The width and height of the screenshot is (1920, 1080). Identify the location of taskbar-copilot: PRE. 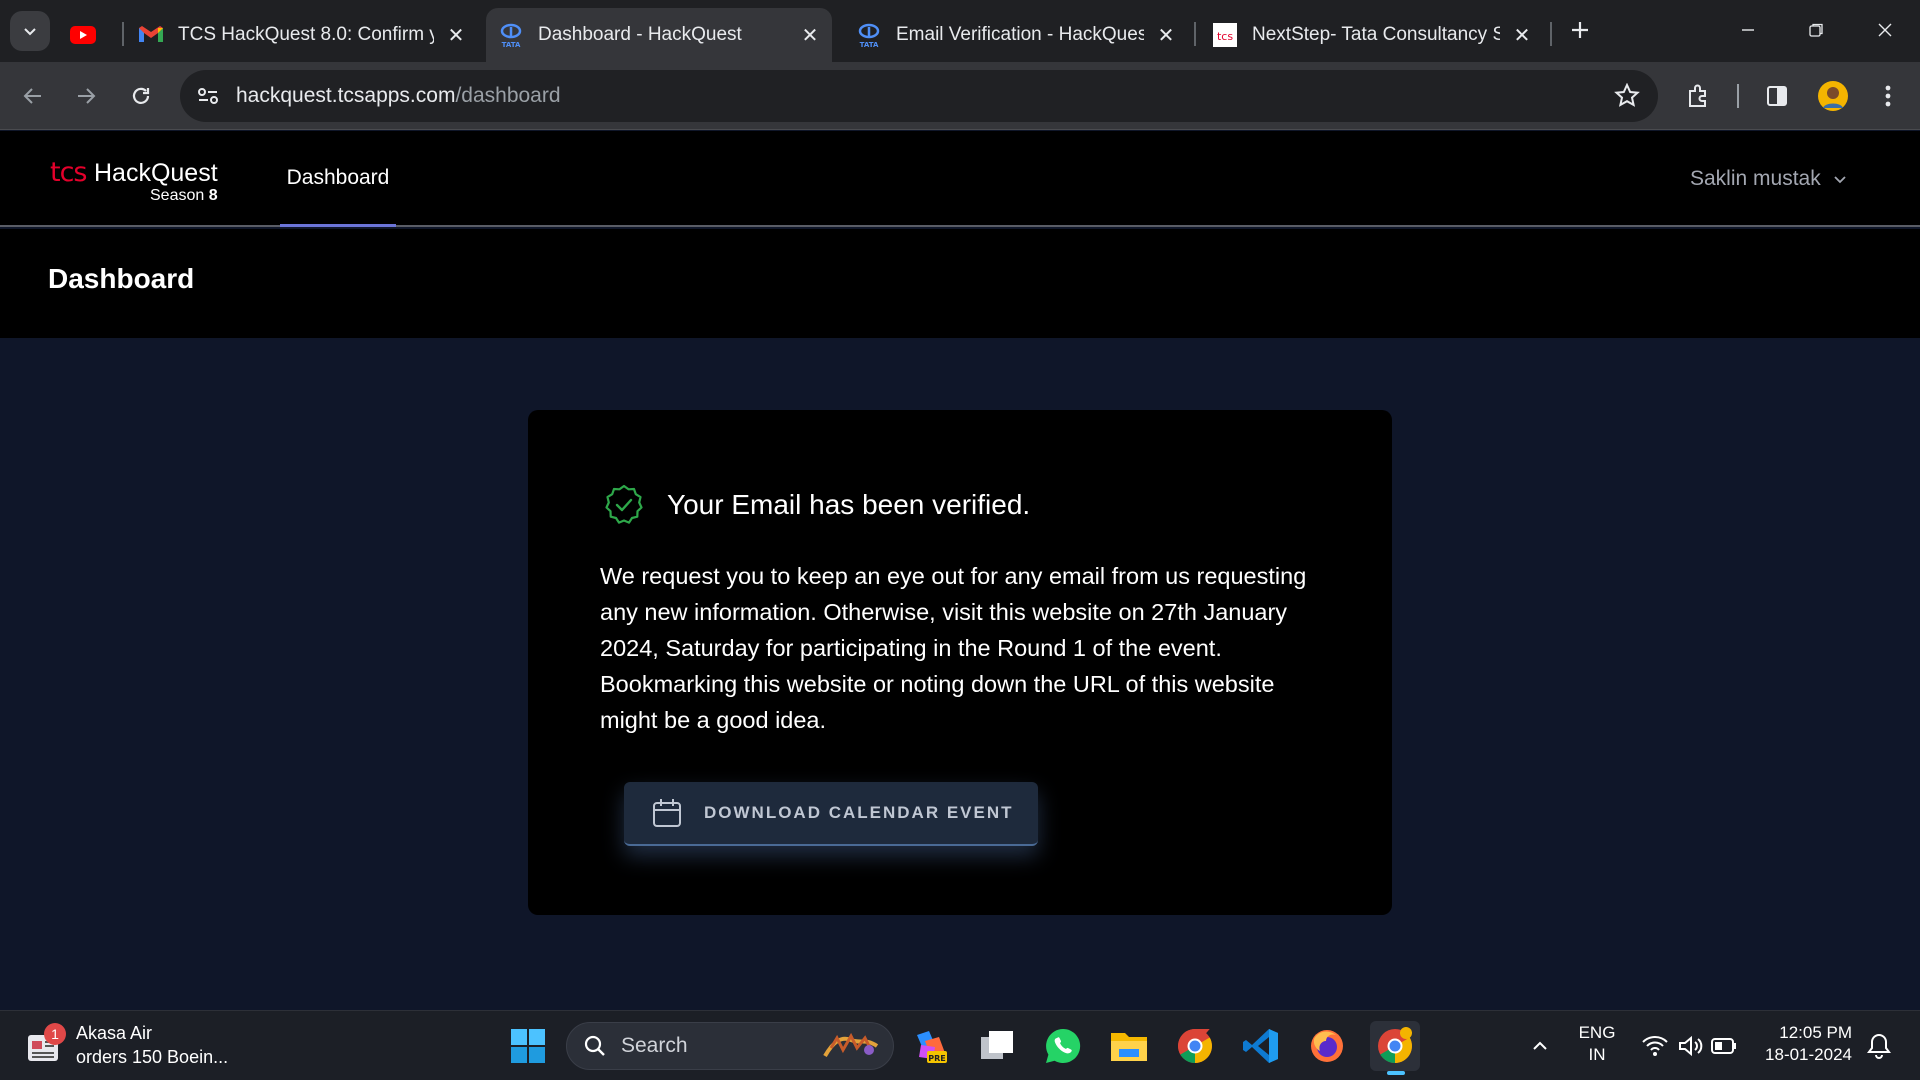
(930, 1046).